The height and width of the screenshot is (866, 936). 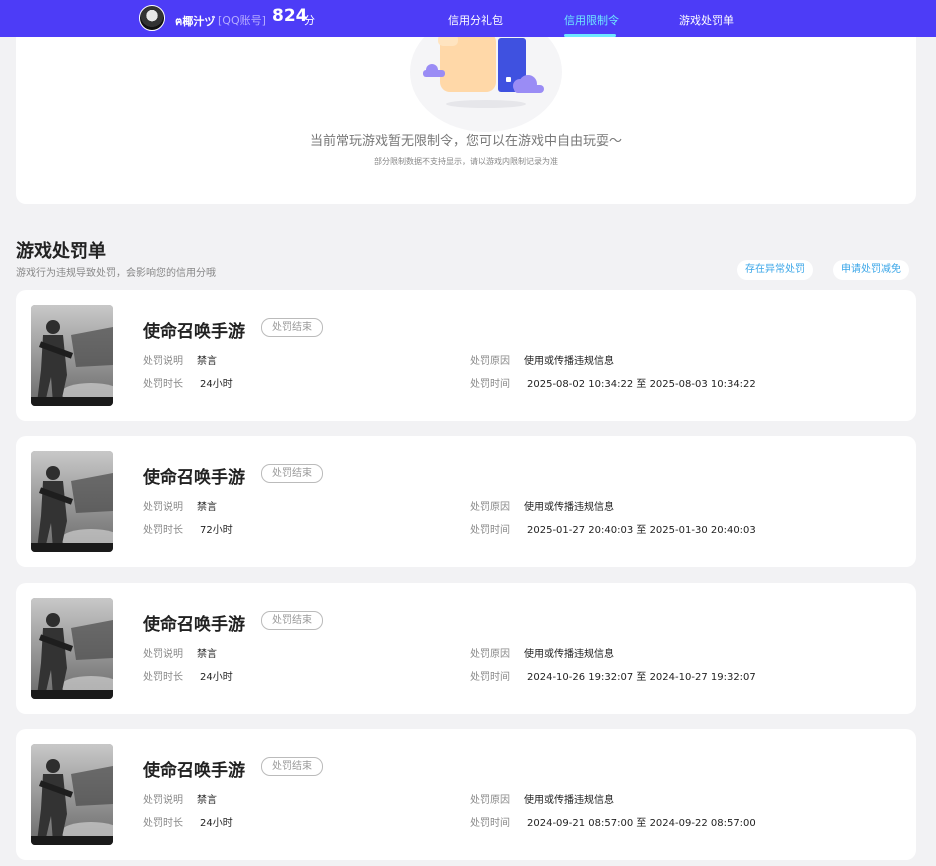 I want to click on top-nav-bar: ฅ椰汁ヅ [QQ账号] 824 分 信用分礼包 信用限制令 游戏处罚单, so click(x=468, y=18).